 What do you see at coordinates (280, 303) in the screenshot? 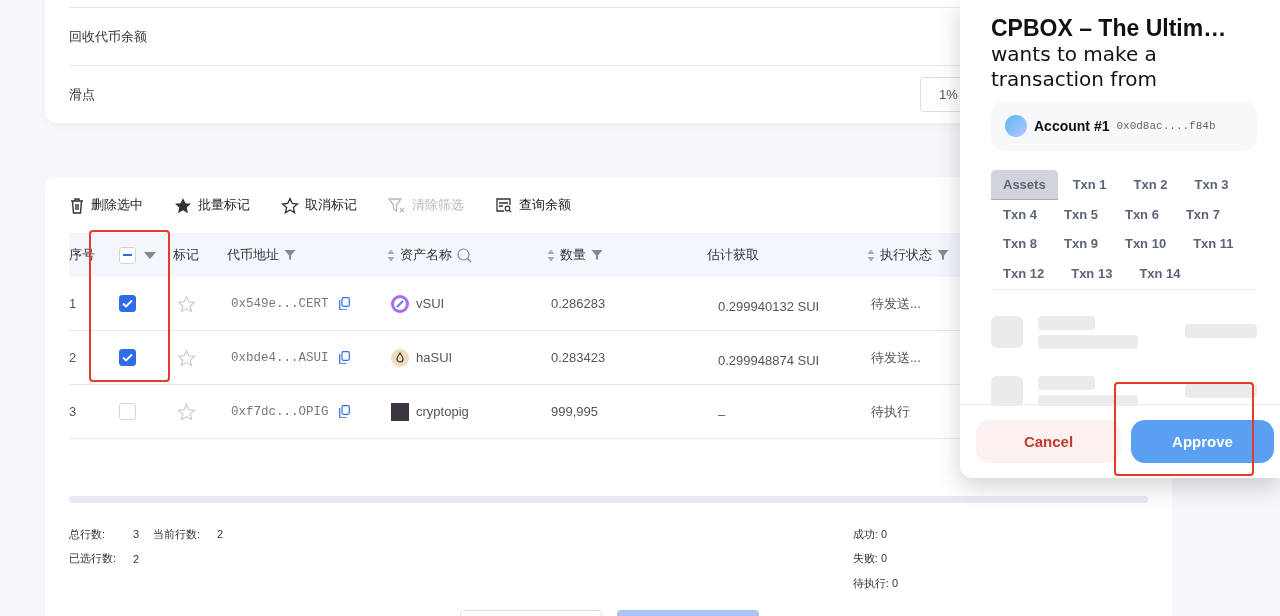
I see `token-address: 0x549e...CERT` at bounding box center [280, 303].